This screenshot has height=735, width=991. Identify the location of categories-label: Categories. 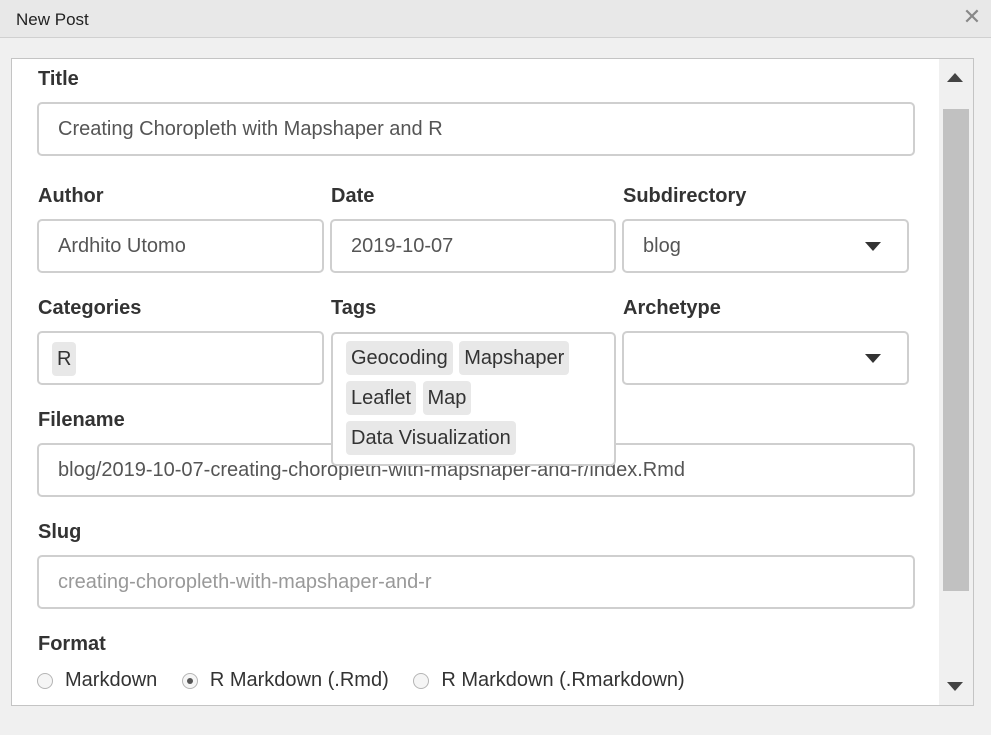
(90, 308).